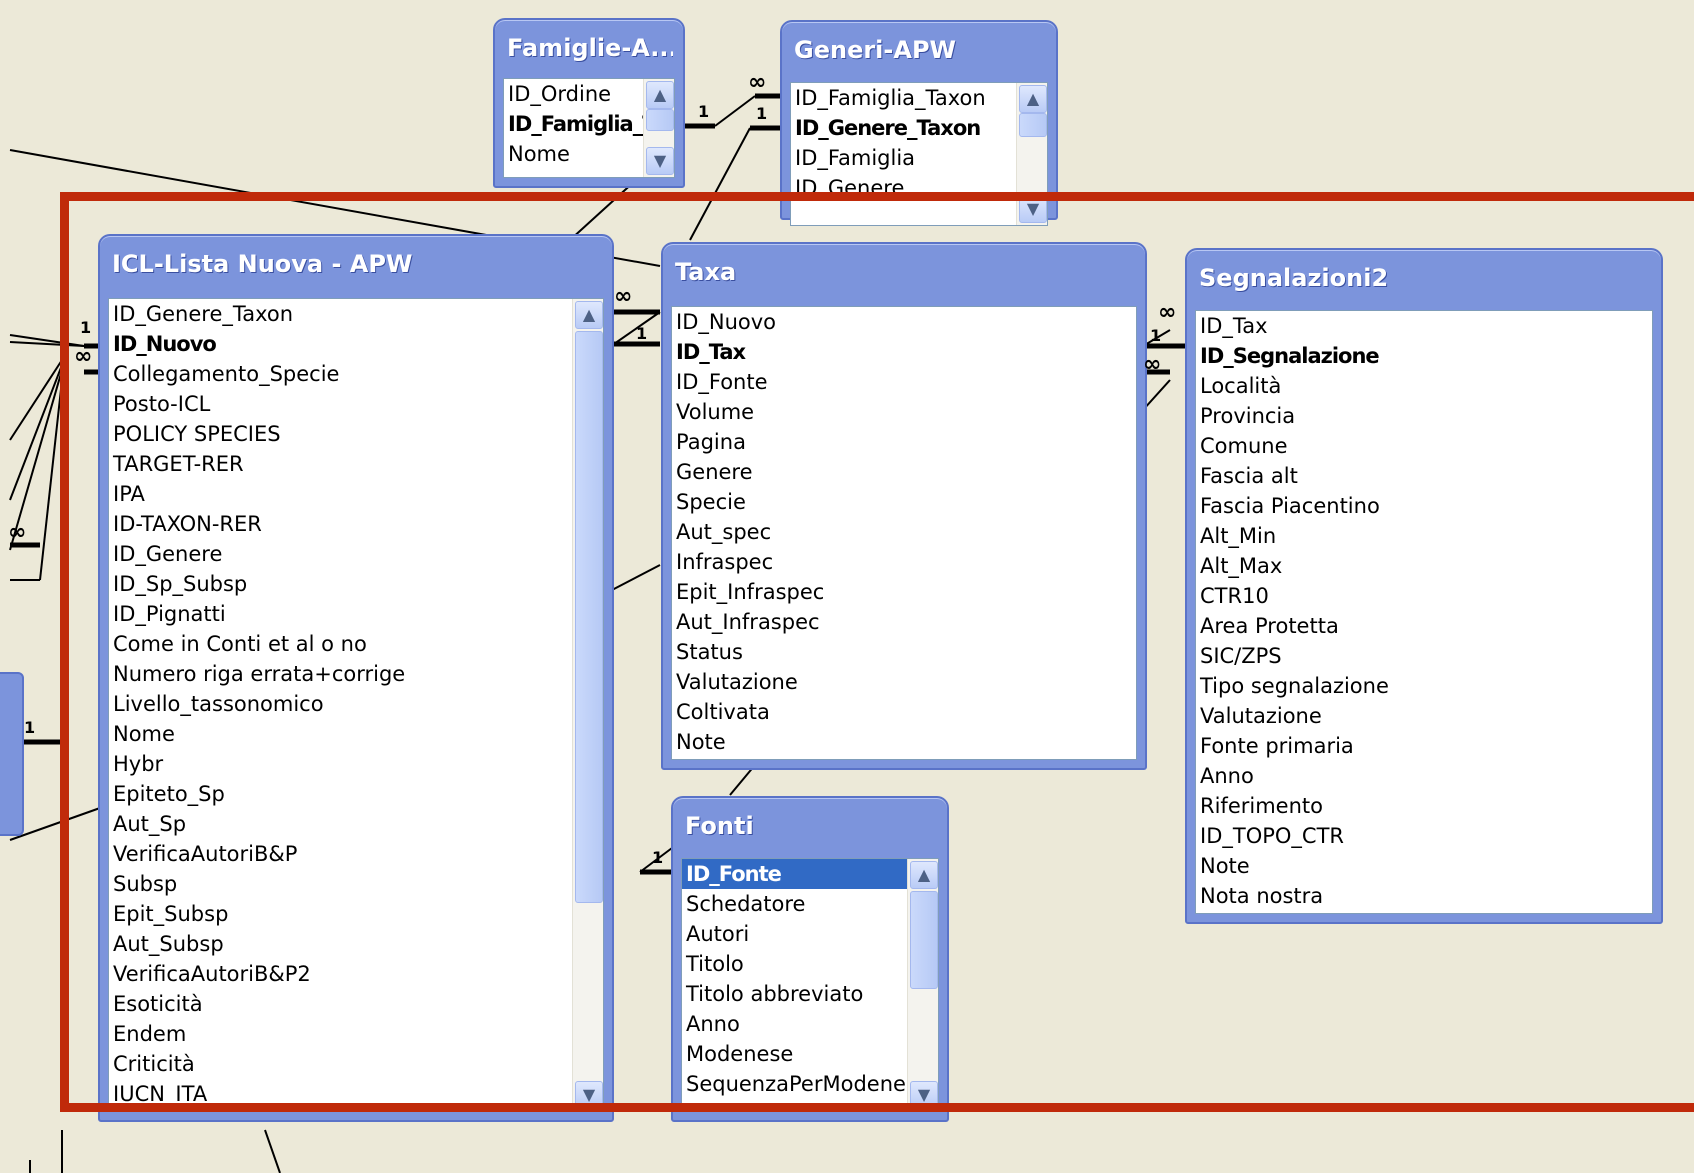  What do you see at coordinates (919, 128) in the screenshot?
I see `field-id-genere-taxon-primary-key: ID_Genere_Taxon` at bounding box center [919, 128].